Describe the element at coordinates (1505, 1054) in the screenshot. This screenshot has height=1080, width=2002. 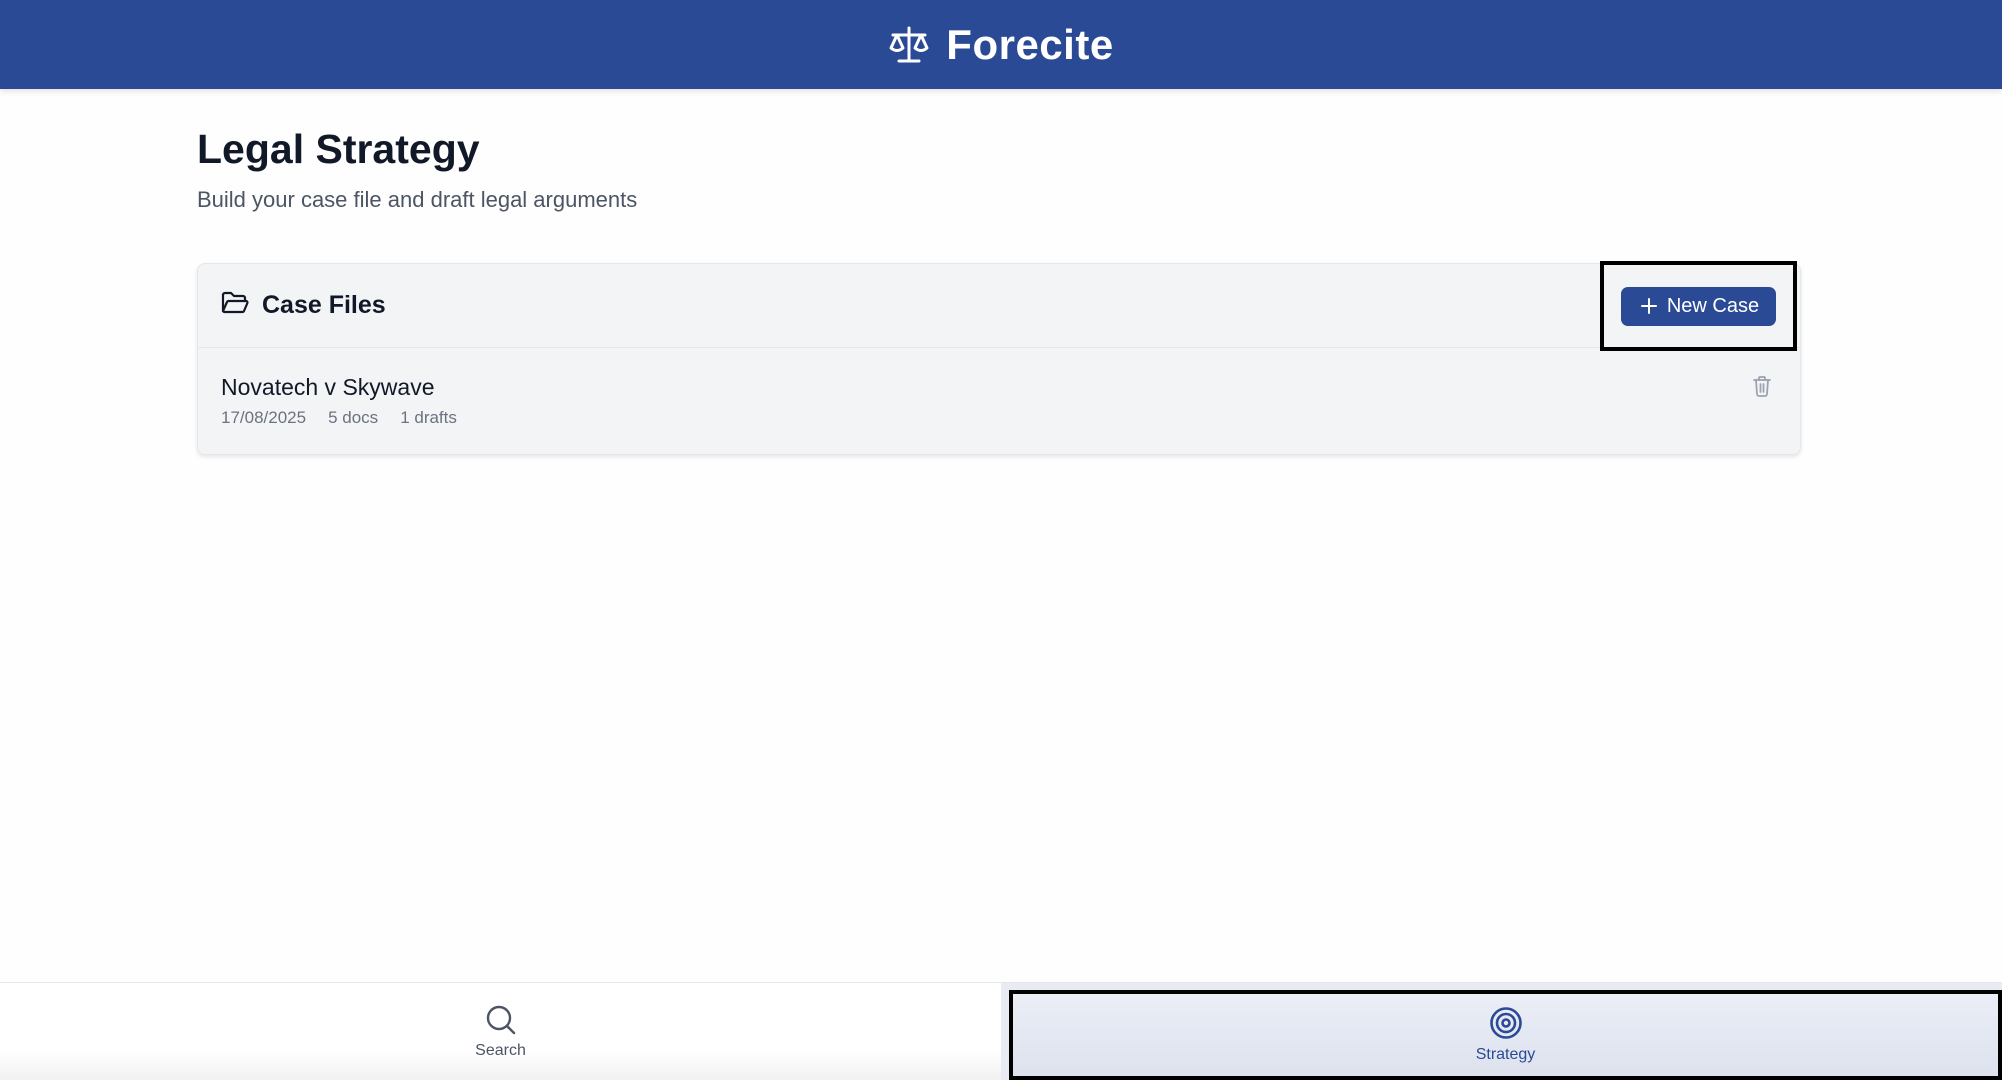
I see `nav-label-strategy: Strategy` at that location.